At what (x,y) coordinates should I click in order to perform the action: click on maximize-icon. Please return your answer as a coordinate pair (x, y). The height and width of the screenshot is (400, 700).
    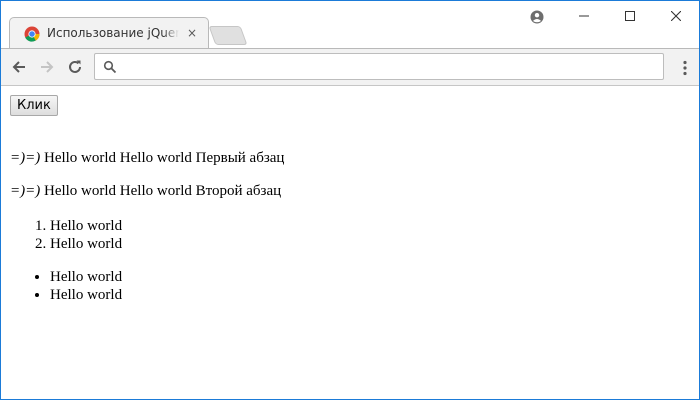
    Looking at the image, I should click on (630, 16).